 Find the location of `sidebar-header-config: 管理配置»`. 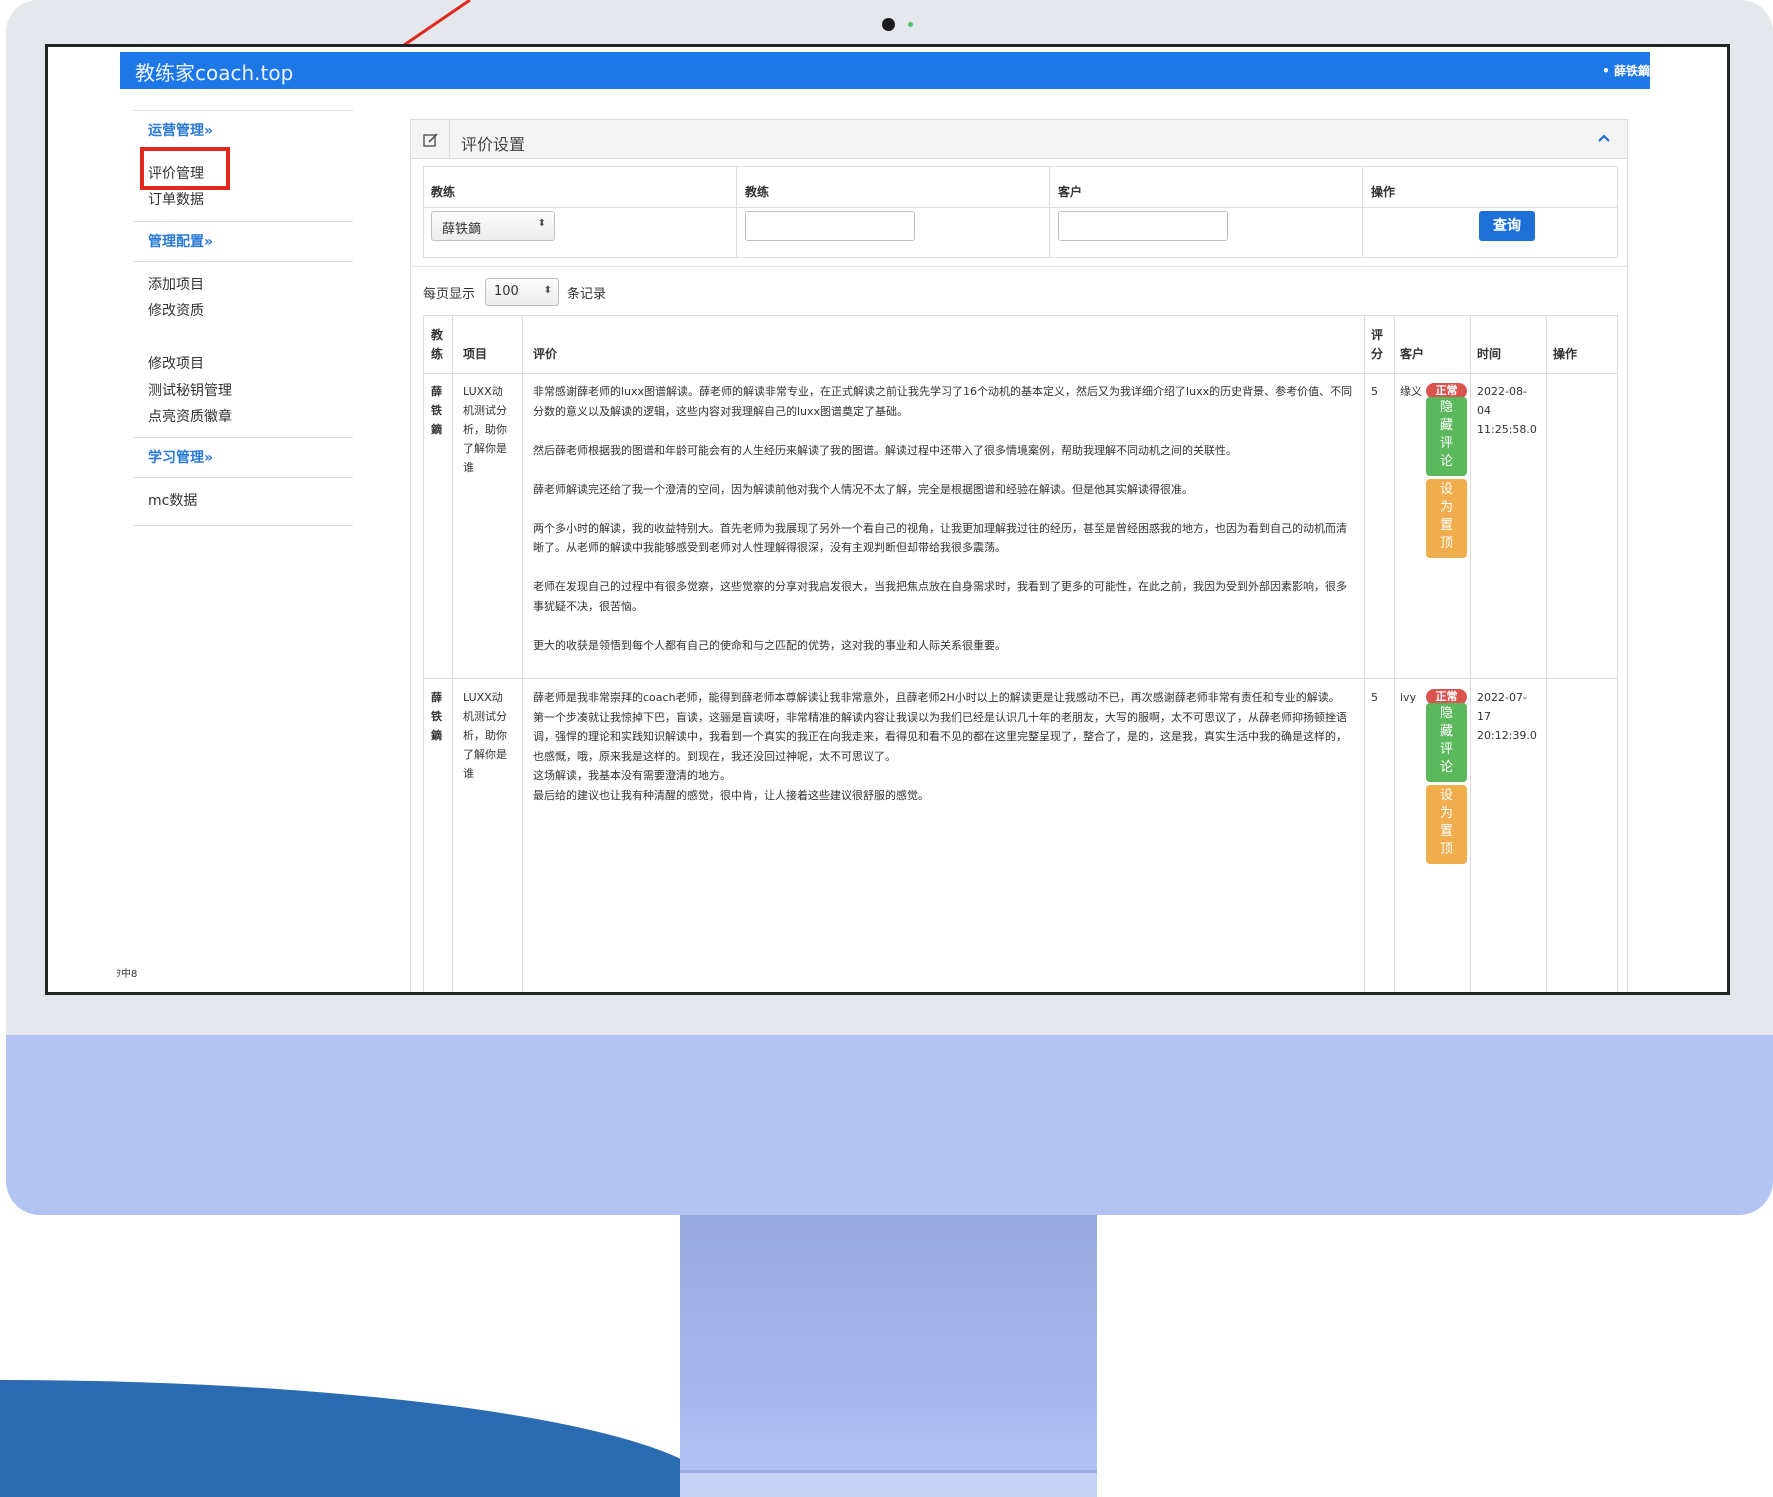

sidebar-header-config: 管理配置» is located at coordinates (180, 241).